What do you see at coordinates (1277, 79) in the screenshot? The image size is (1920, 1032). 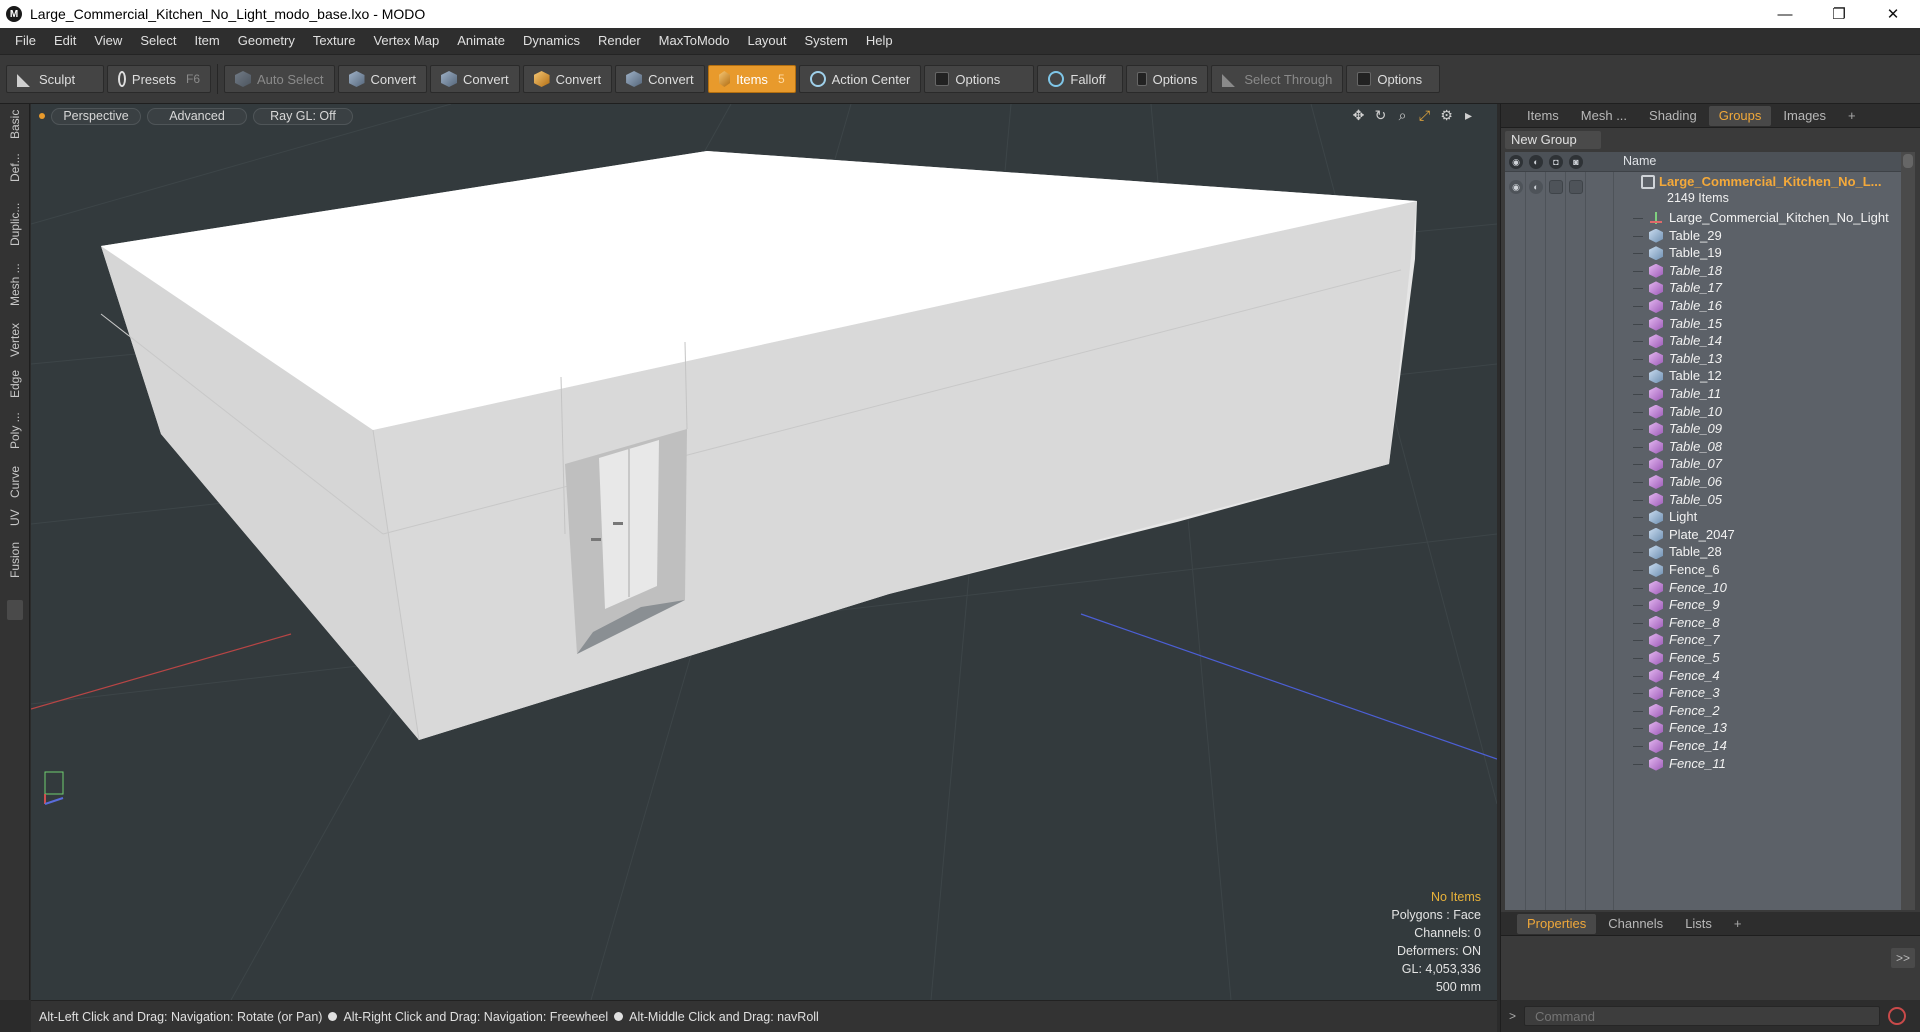 I see `select-through-button: Select Through` at bounding box center [1277, 79].